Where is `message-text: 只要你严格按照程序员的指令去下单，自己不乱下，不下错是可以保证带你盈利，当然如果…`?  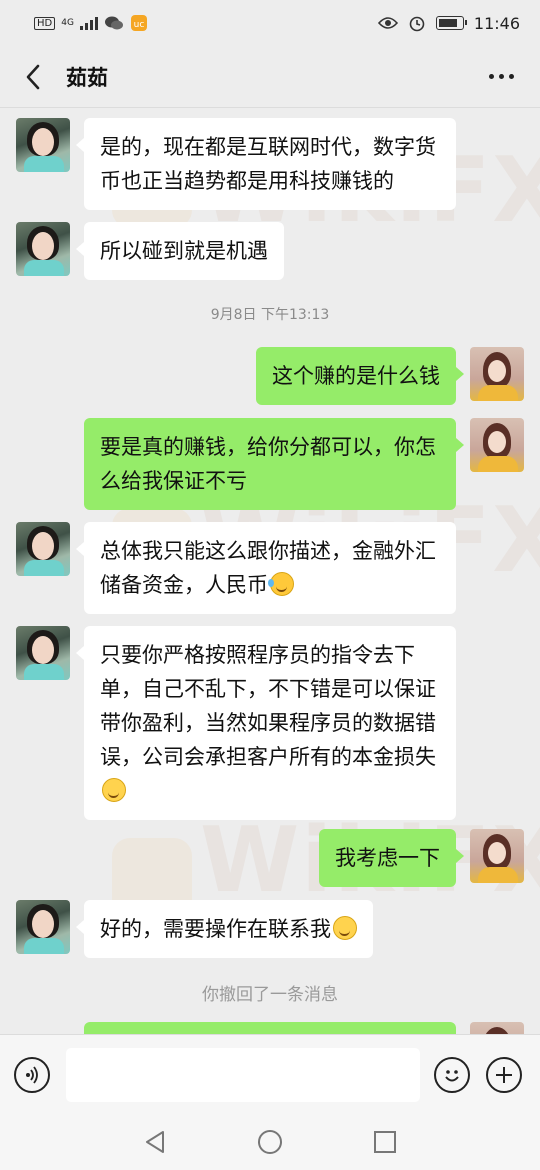 message-text: 只要你严格按照程序员的指令去下单，自己不乱下，不下错是可以保证带你盈利，当然如果… is located at coordinates (268, 706).